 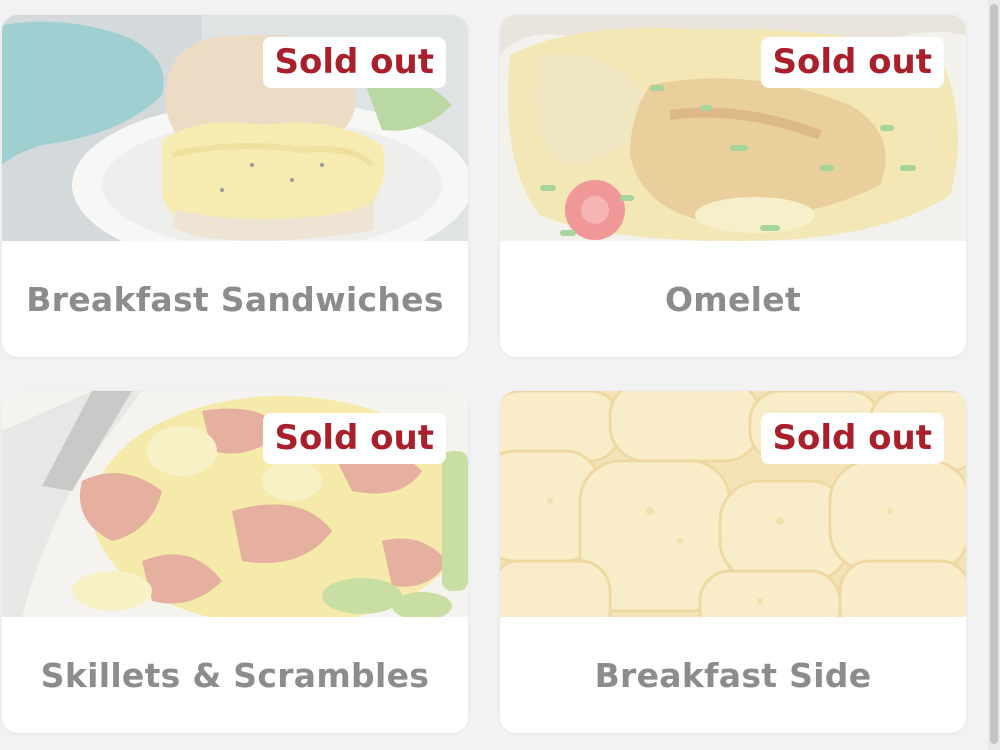 I want to click on category-title: Breakfast Side, so click(x=733, y=675).